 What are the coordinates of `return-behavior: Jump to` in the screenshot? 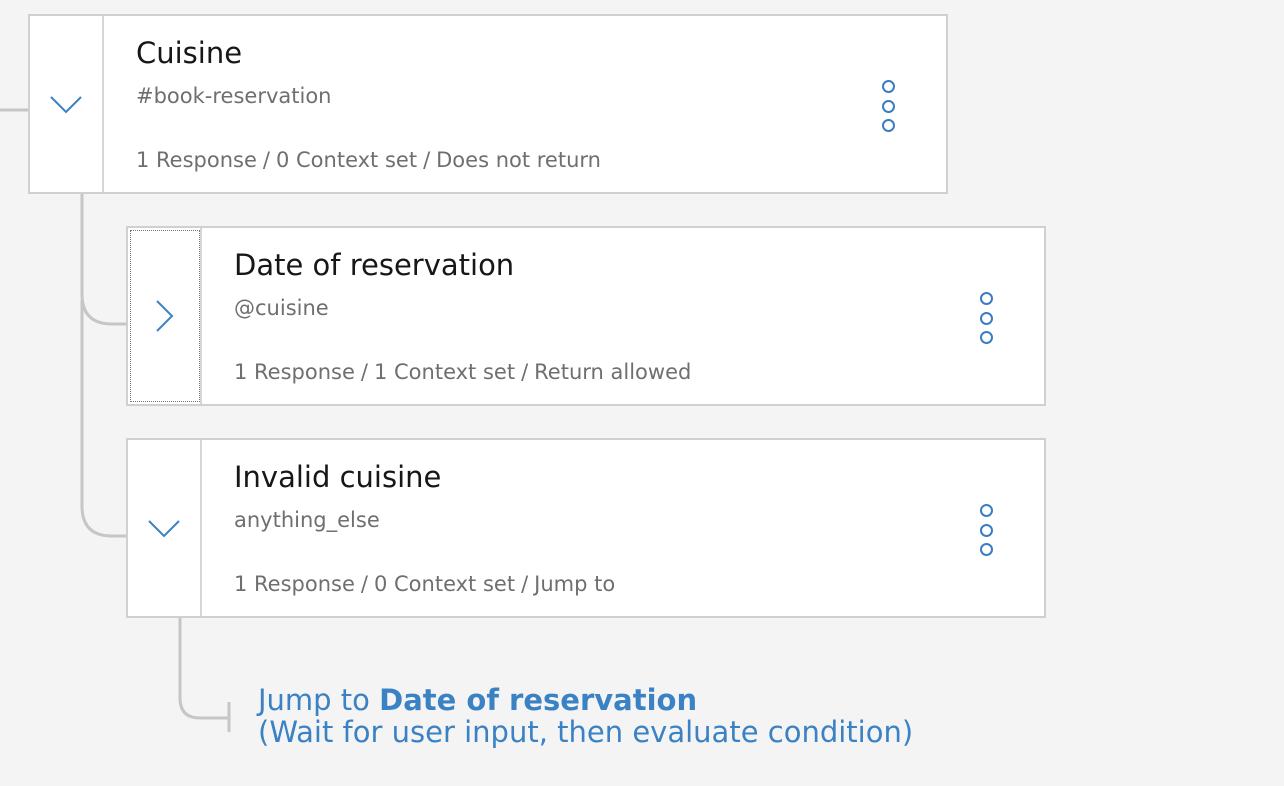 It's located at (575, 584).